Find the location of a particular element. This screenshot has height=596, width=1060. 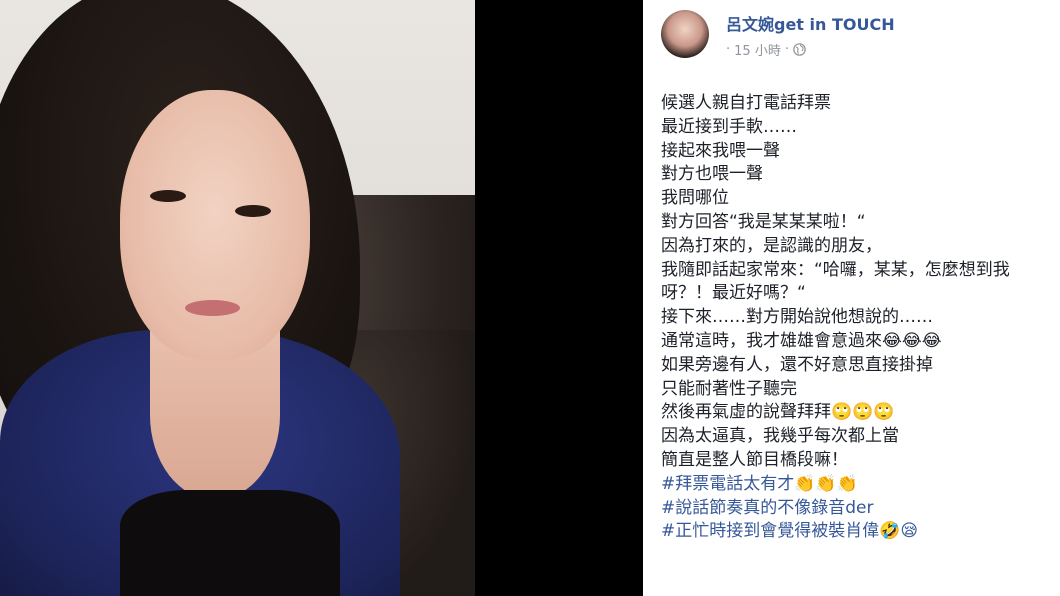

right-eye is located at coordinates (253, 211).